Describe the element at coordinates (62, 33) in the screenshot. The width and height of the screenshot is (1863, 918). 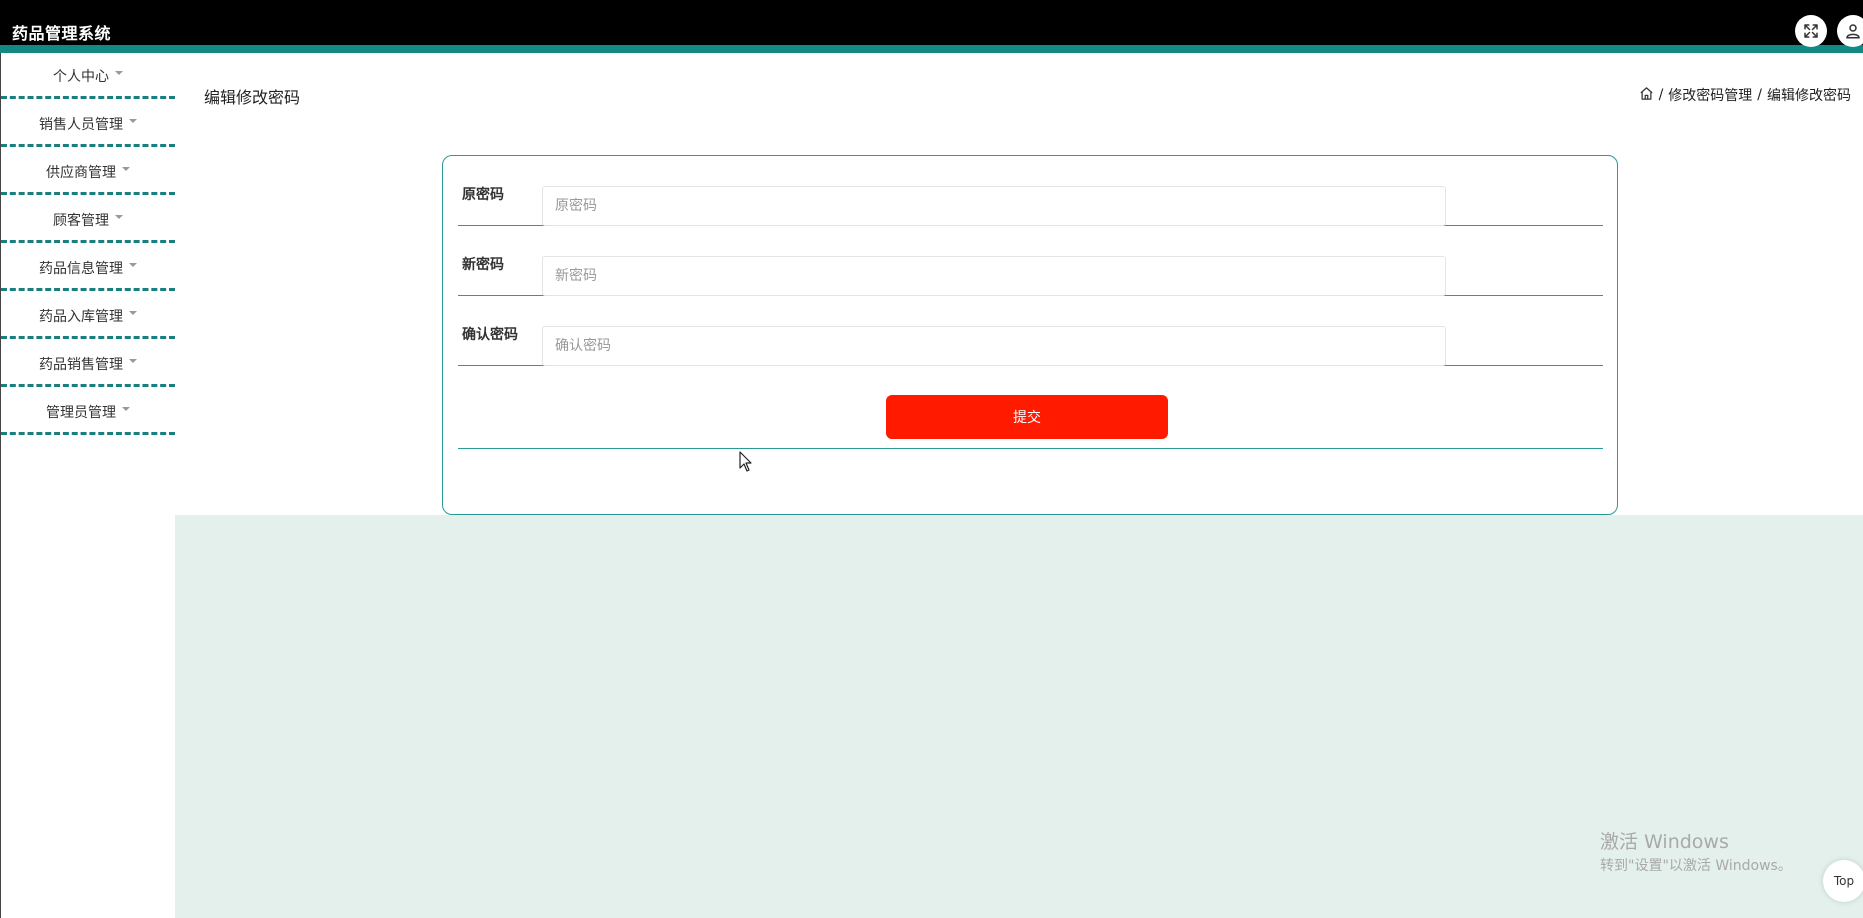
I see `app-title: 药品管理系统` at that location.